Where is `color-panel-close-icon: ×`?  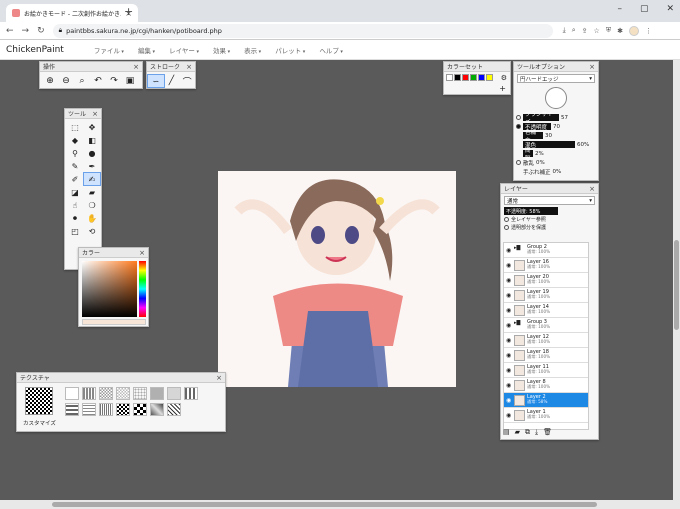 color-panel-close-icon: × is located at coordinates (142, 253).